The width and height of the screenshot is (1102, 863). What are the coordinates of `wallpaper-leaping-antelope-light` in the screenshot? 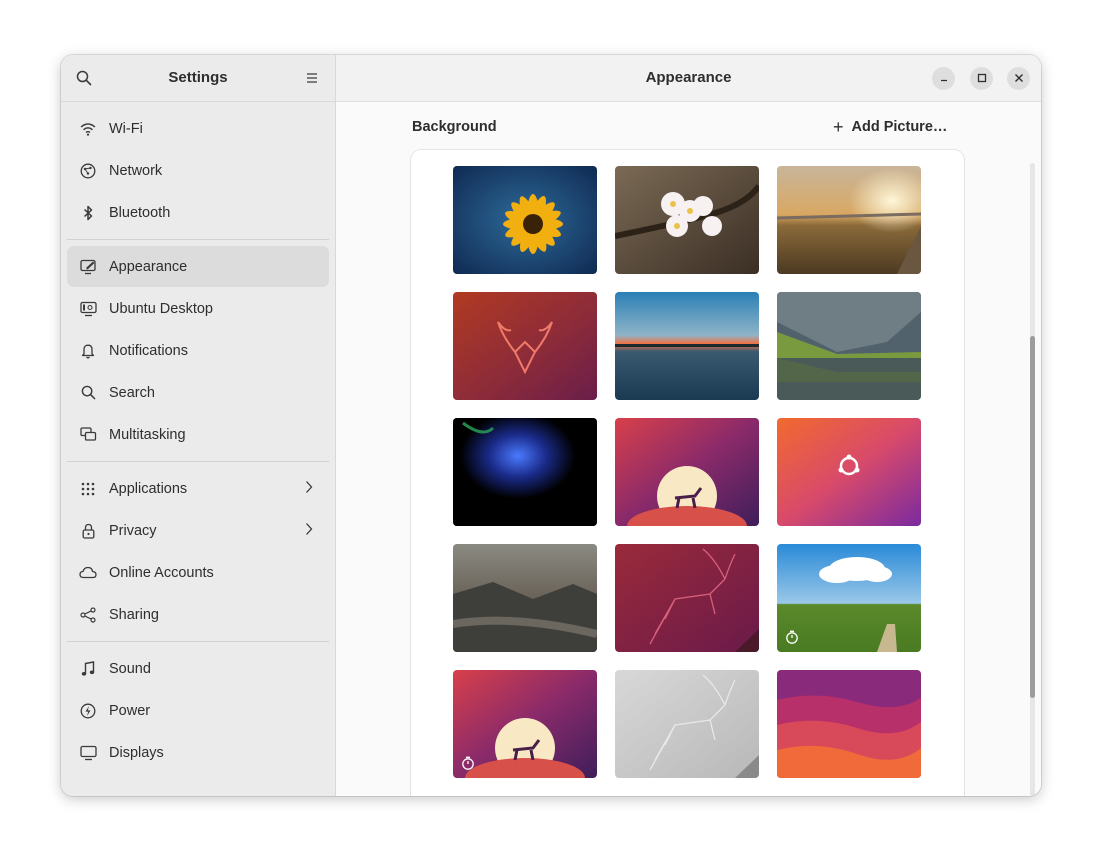 It's located at (687, 724).